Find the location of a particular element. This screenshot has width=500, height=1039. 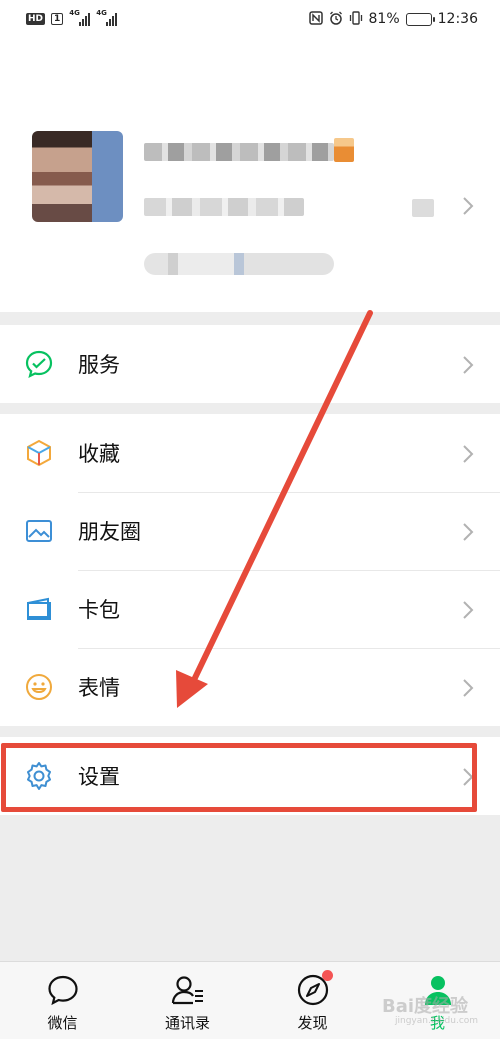

network-type-label-2: 4G is located at coordinates (101, 13).